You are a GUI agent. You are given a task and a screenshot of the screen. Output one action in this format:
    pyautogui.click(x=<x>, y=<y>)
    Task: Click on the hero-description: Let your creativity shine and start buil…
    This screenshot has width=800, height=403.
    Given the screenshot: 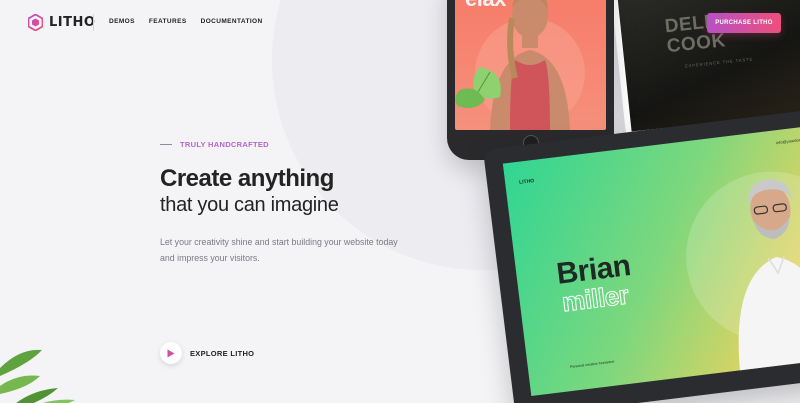 What is the action you would take?
    pyautogui.click(x=279, y=250)
    